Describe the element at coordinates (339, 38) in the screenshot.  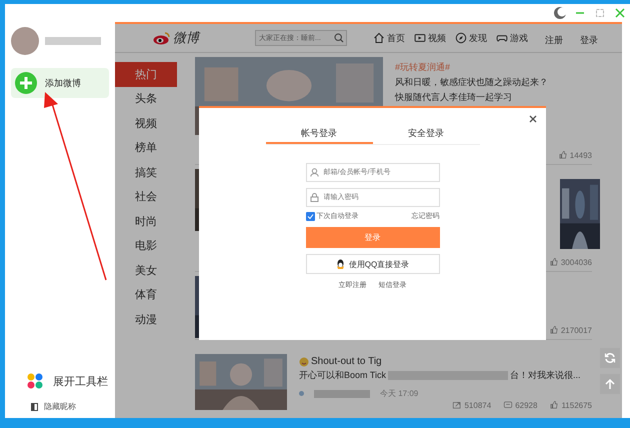
I see `search-icon` at that location.